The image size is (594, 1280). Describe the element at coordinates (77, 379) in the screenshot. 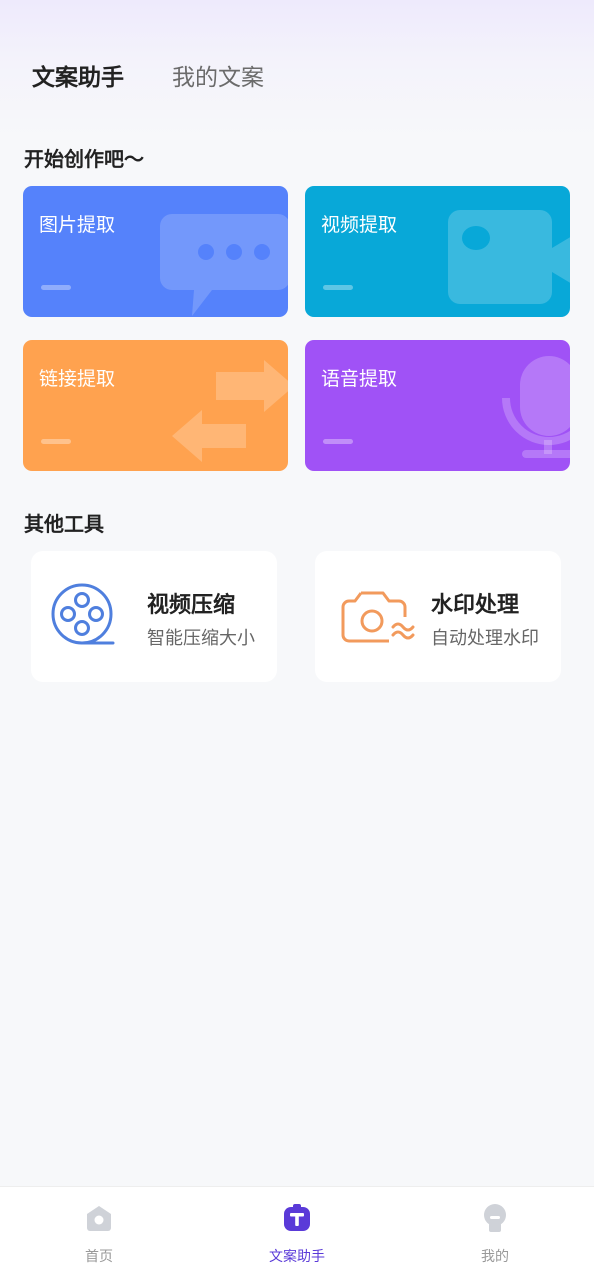

I see `card-label: 链接提取` at that location.